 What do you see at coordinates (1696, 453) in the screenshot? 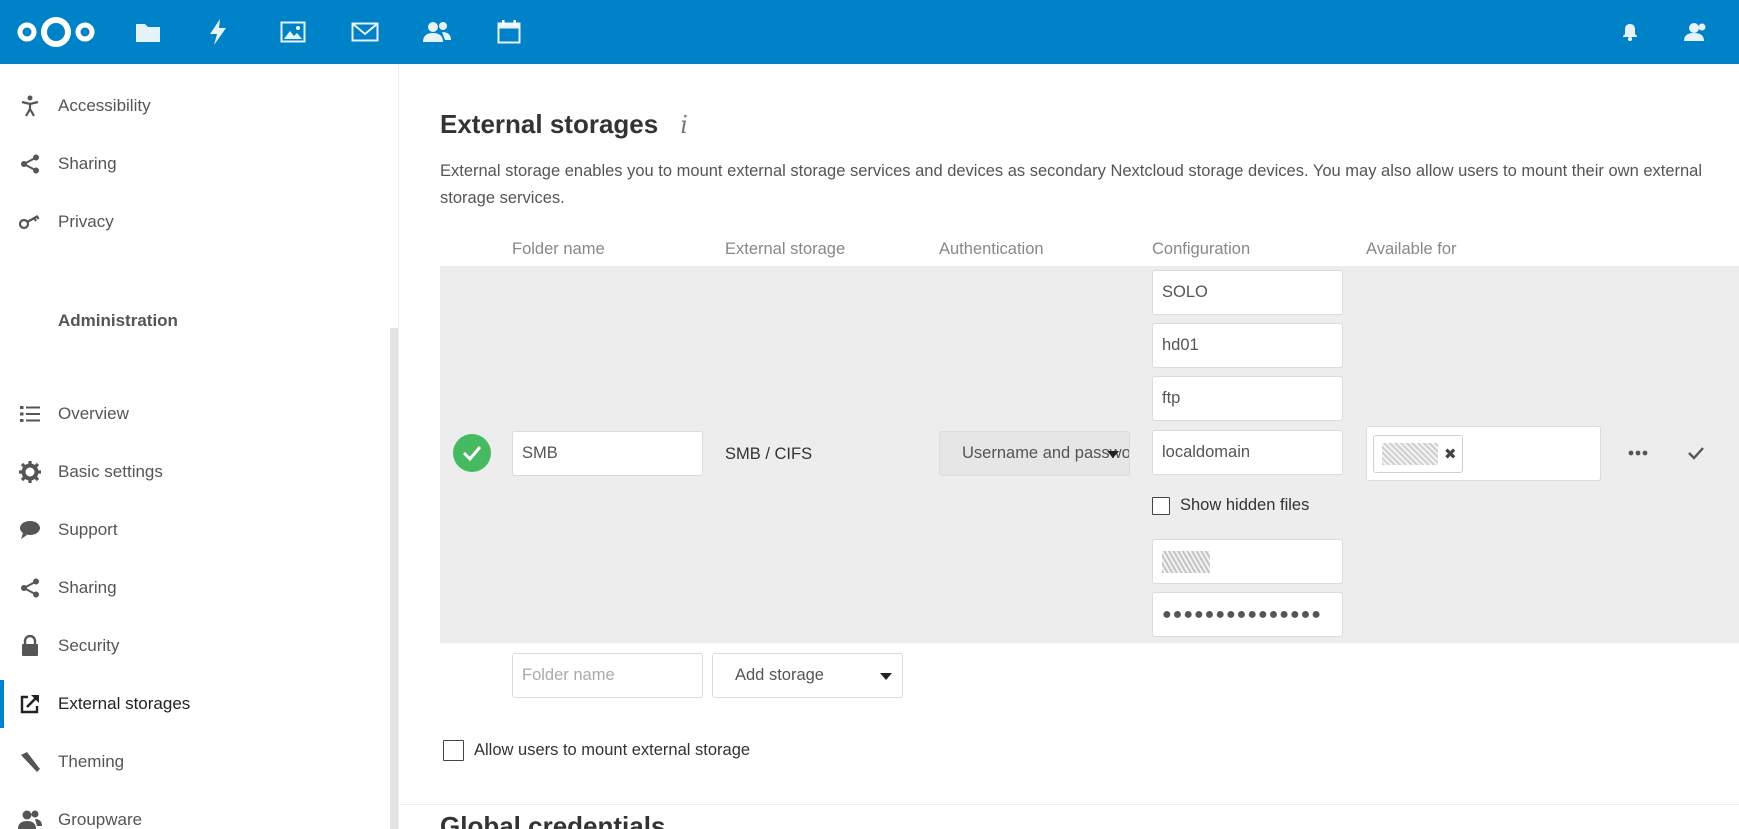
I see `save-checkmark-icon` at bounding box center [1696, 453].